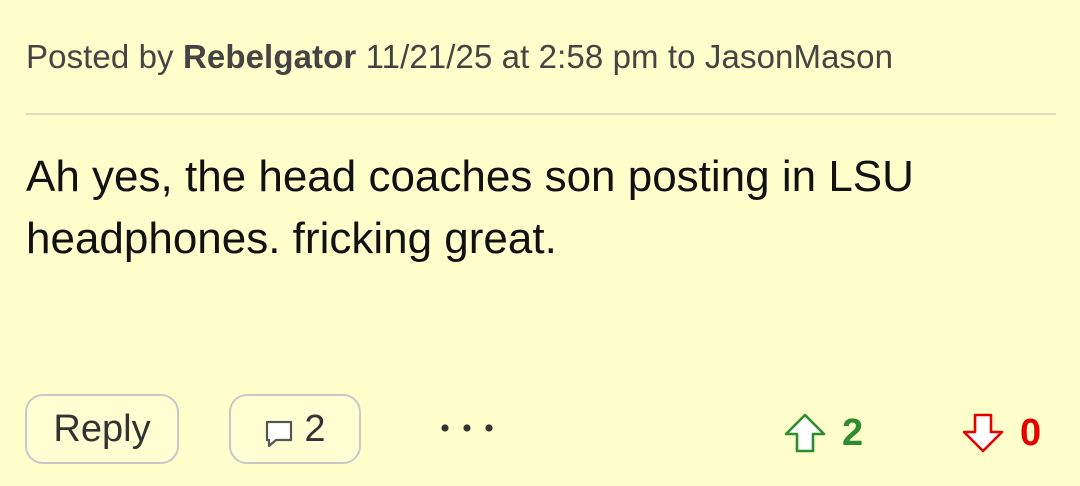  I want to click on reply-to-user-link: JasonMason, so click(799, 56).